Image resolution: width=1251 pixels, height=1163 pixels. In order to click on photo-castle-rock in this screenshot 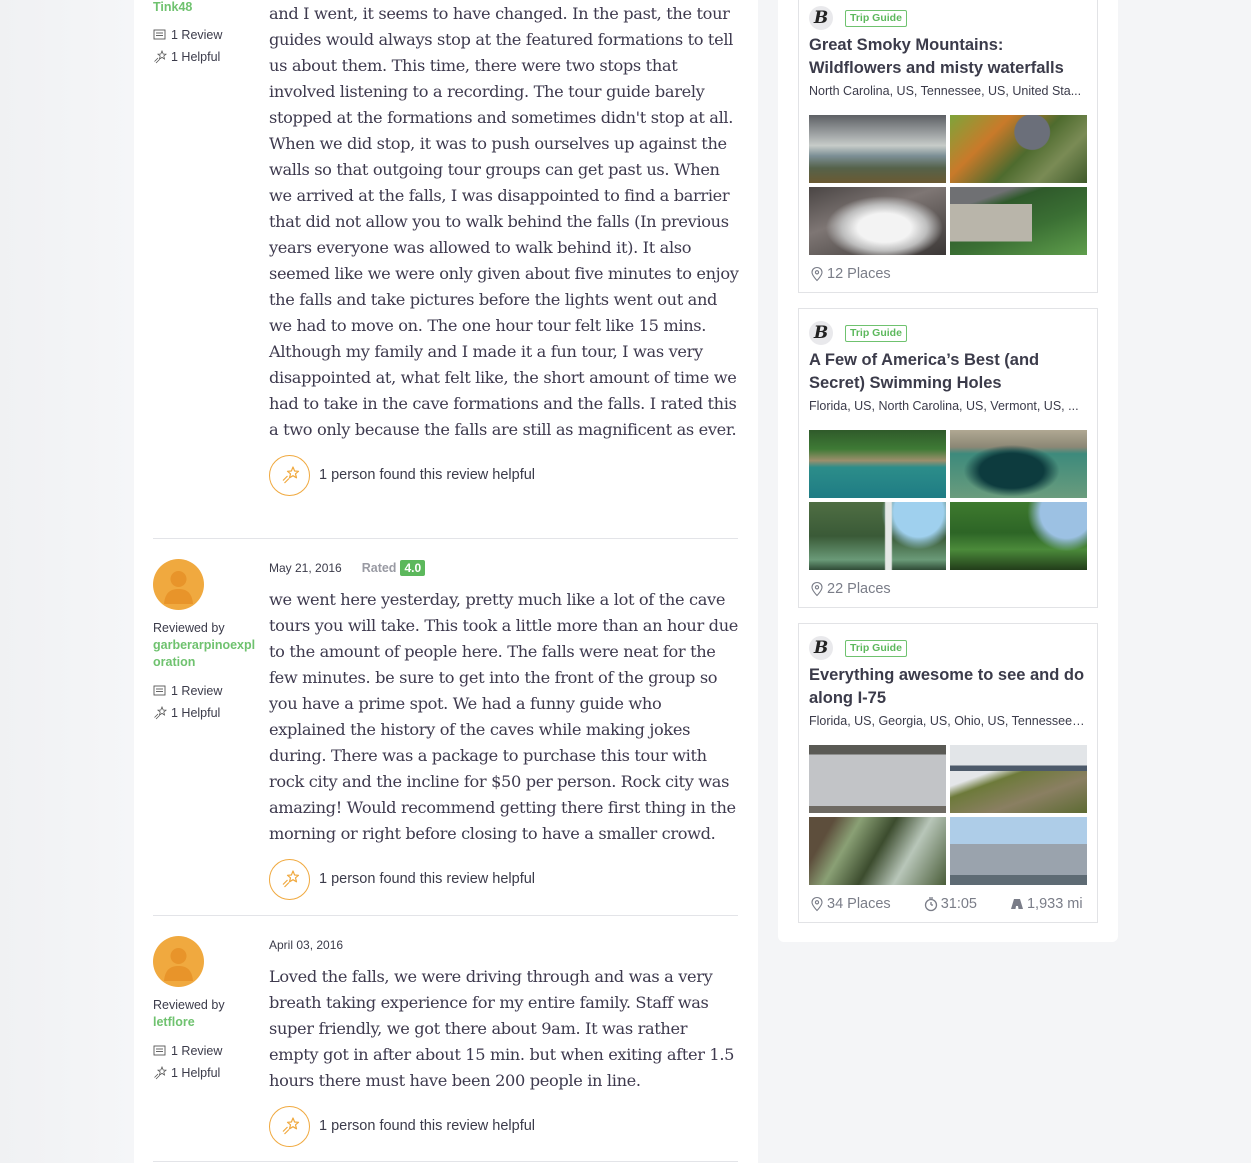, I will do `click(1018, 779)`.